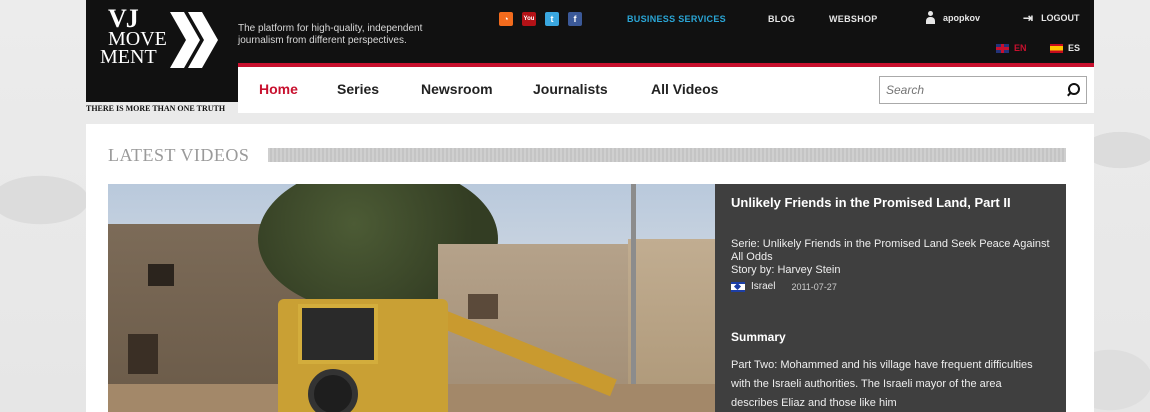 This screenshot has height=412, width=1150. What do you see at coordinates (971, 90) in the screenshot?
I see `search-input` at bounding box center [971, 90].